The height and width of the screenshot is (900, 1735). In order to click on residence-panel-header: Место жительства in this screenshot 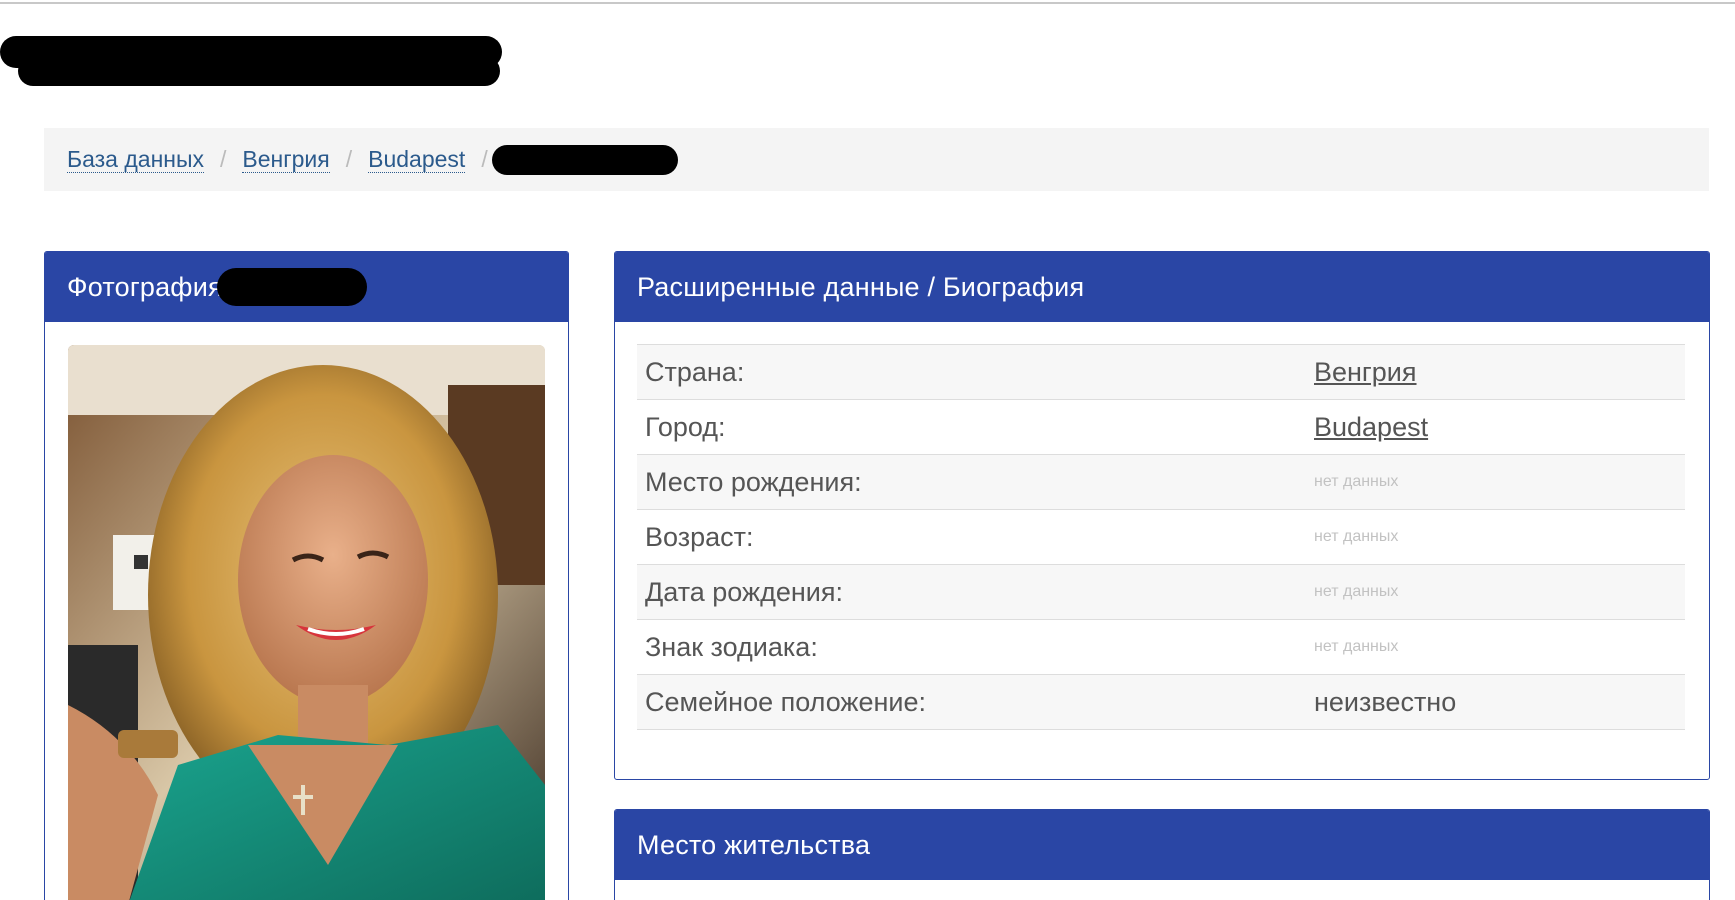, I will do `click(1162, 845)`.